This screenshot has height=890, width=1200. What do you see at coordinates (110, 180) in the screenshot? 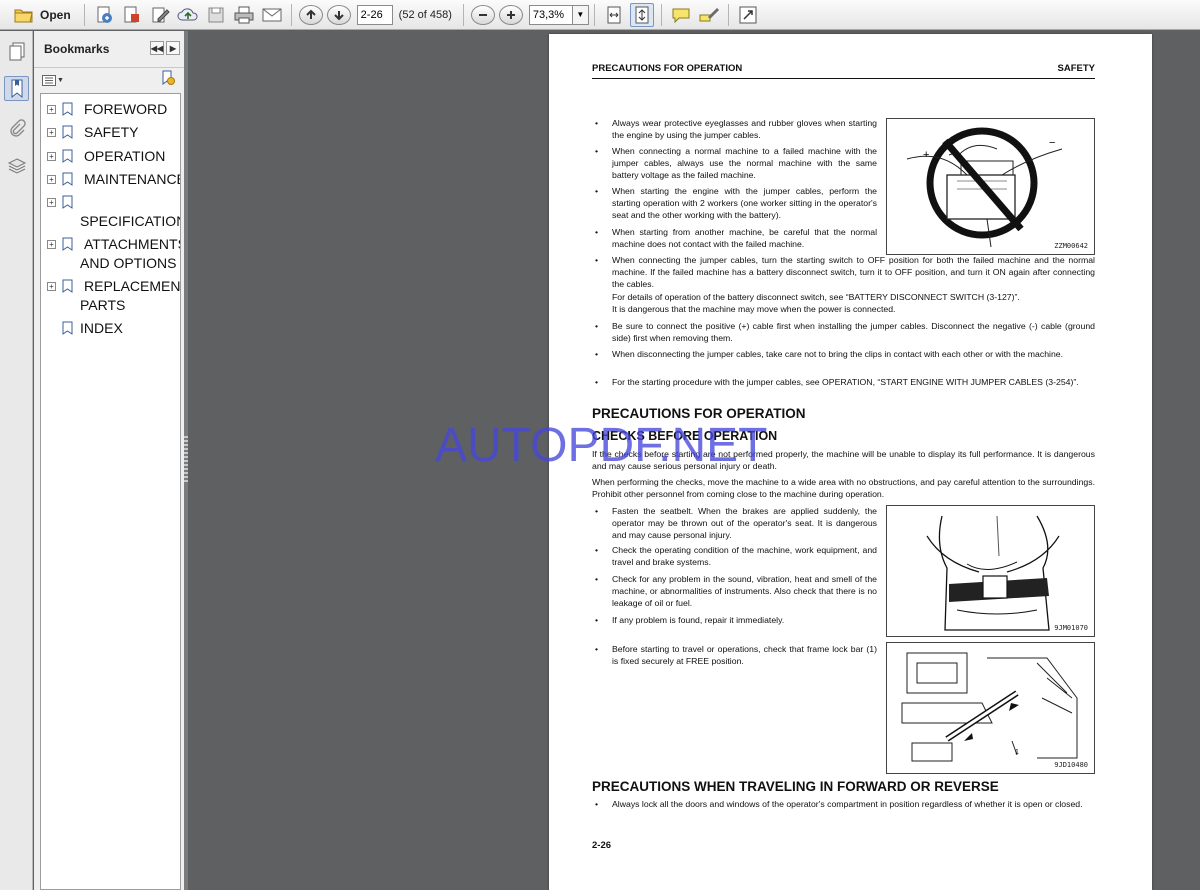
I see `bookmark-item-maintenance: + MAINTENANCE` at bounding box center [110, 180].